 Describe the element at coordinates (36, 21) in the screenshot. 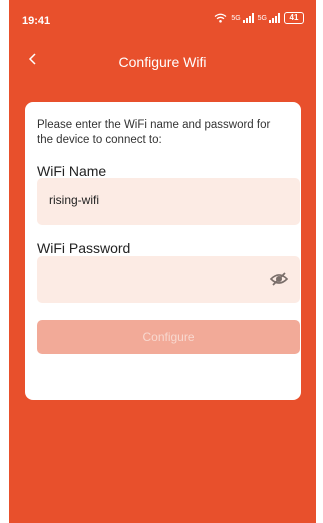

I see `status-time: 19:41` at that location.